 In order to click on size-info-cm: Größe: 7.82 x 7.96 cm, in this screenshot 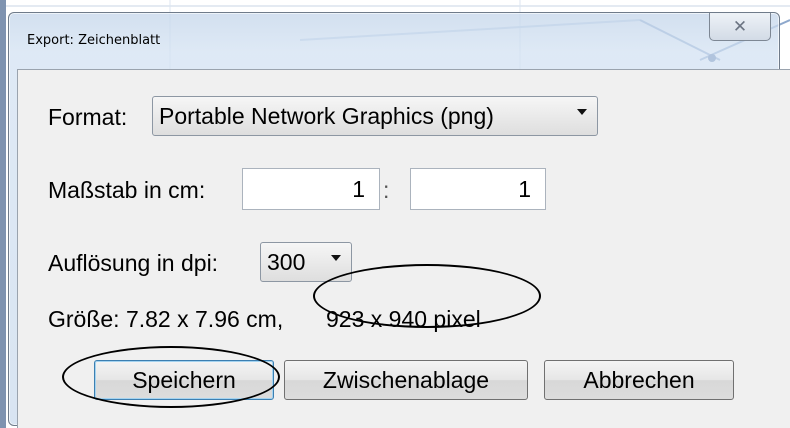, I will do `click(166, 319)`.